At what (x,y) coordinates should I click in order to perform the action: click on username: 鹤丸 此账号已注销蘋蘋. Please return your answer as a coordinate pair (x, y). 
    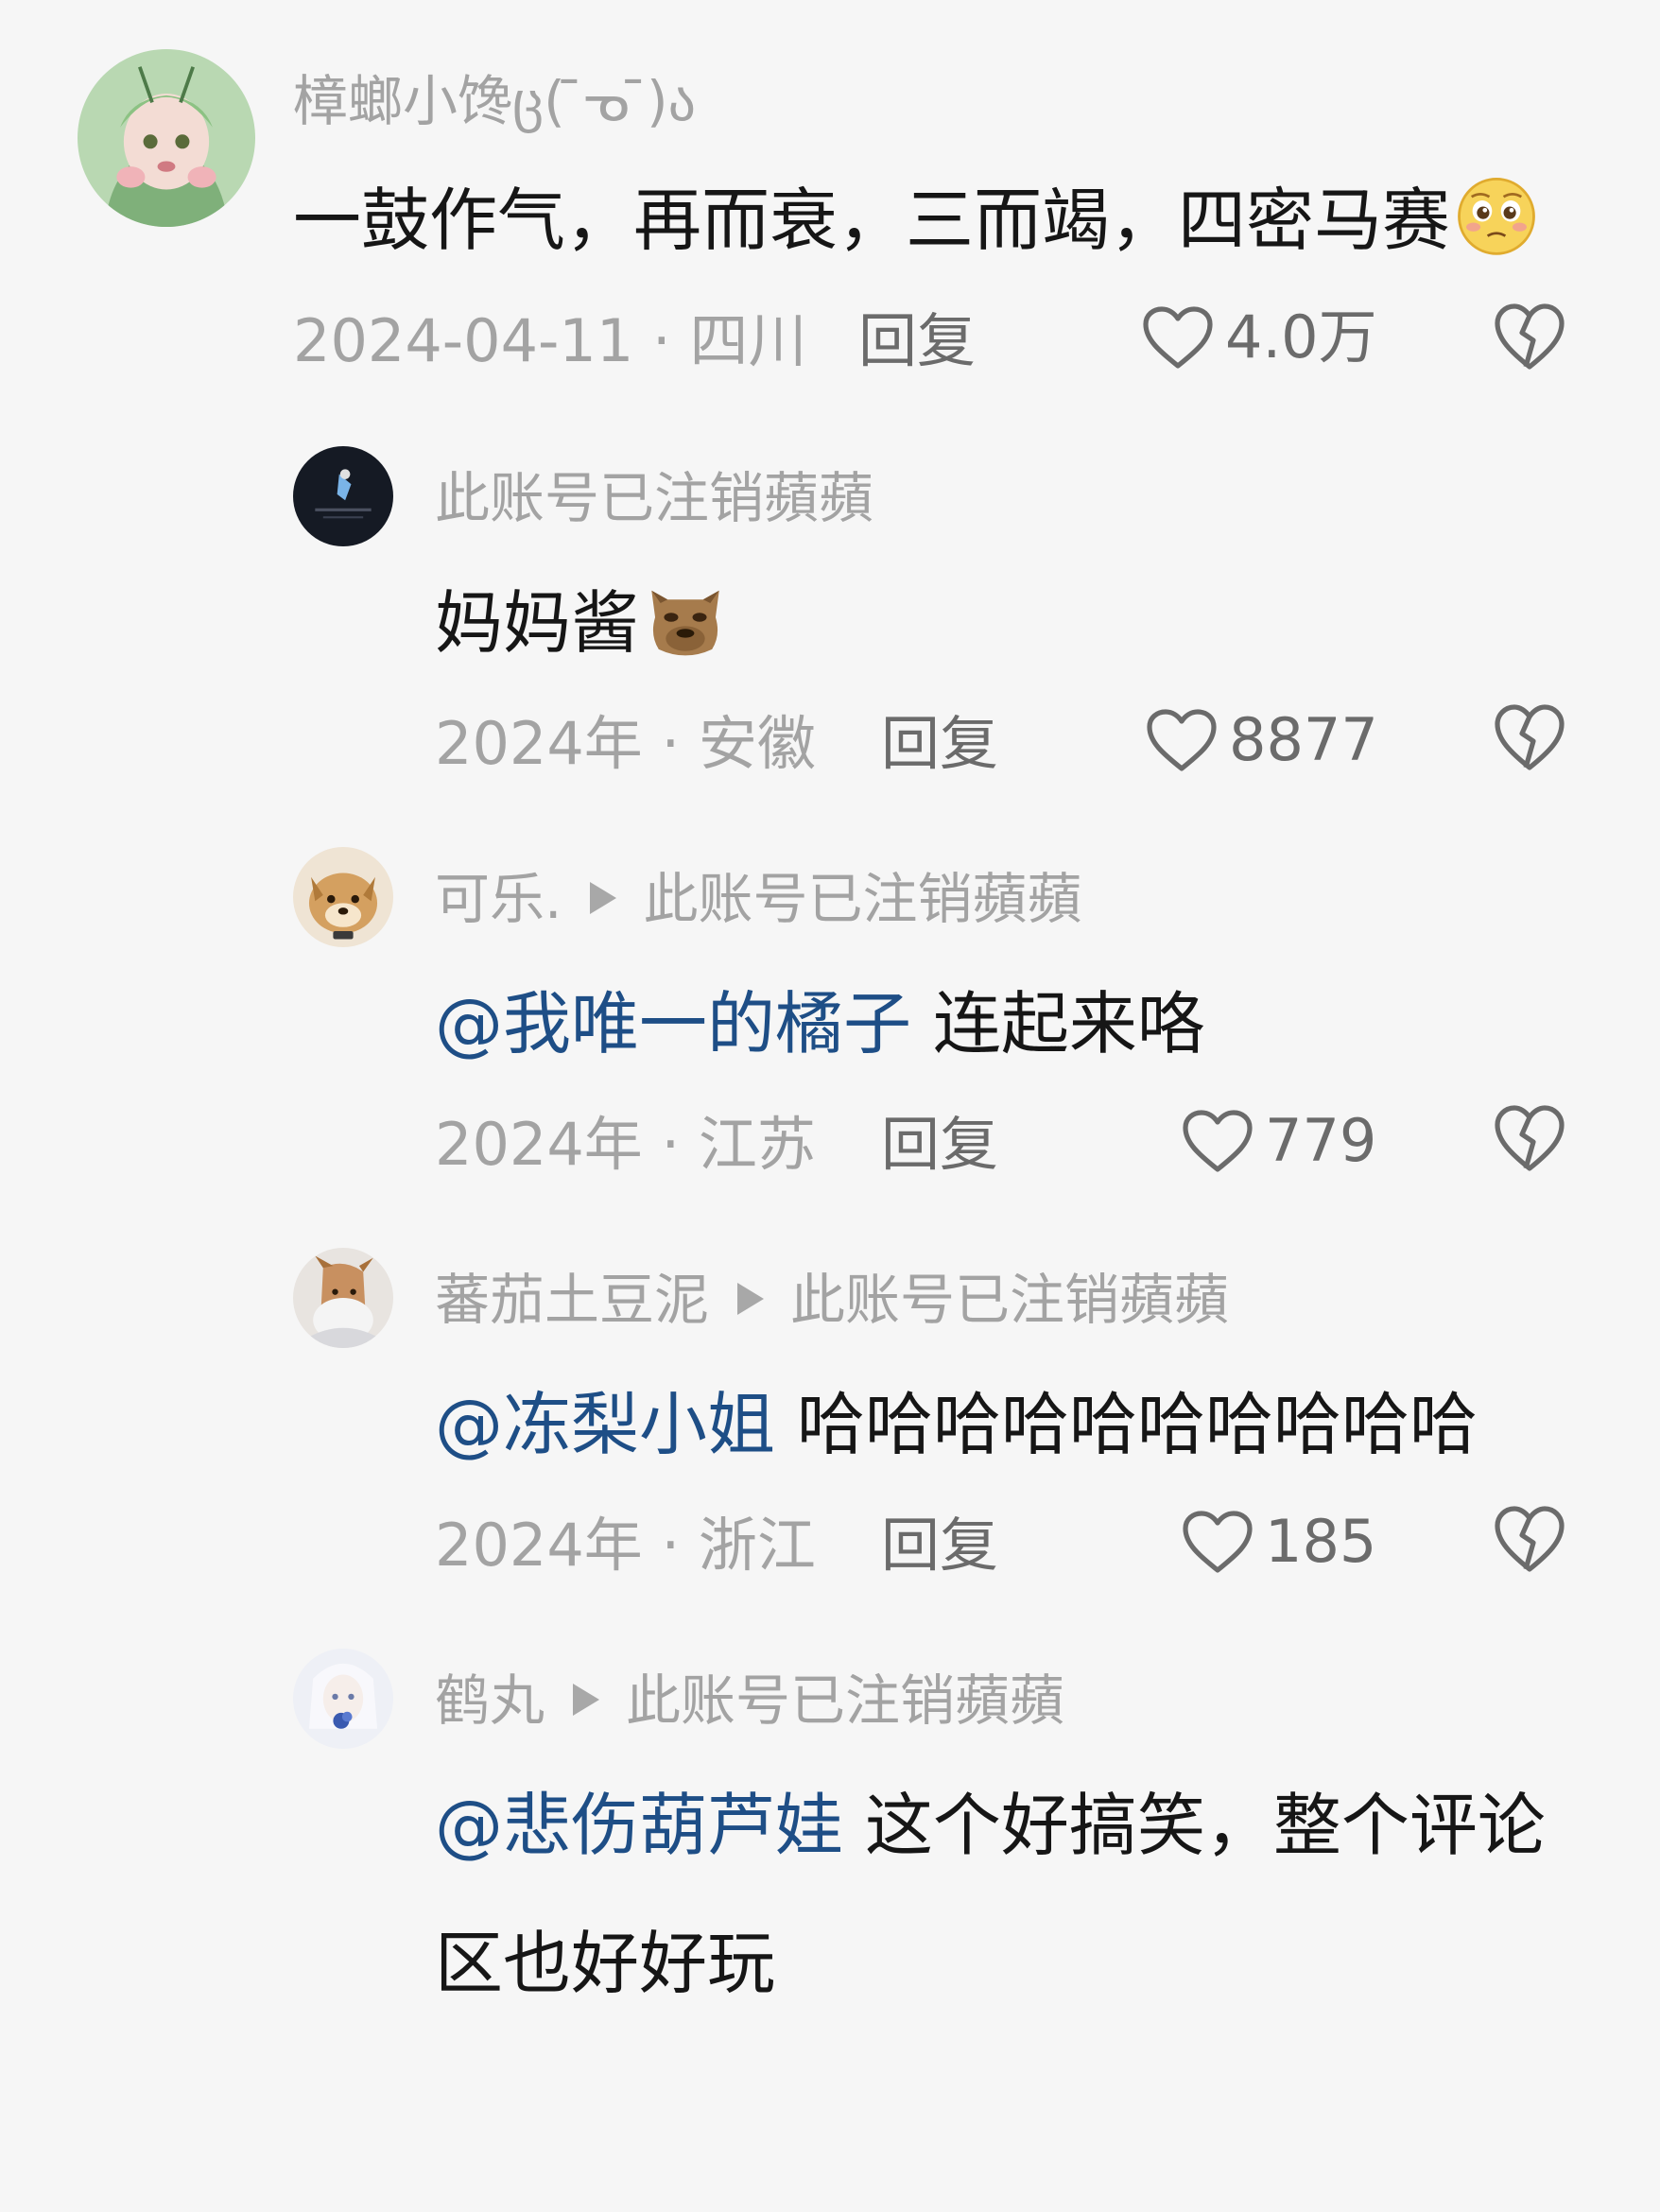
    Looking at the image, I should click on (749, 1700).